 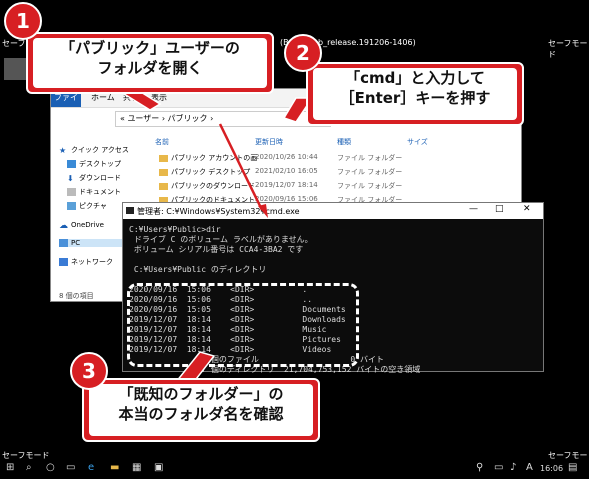 What do you see at coordinates (415, 78) in the screenshot?
I see `callout-2-line1: 「cmd」と入力して` at bounding box center [415, 78].